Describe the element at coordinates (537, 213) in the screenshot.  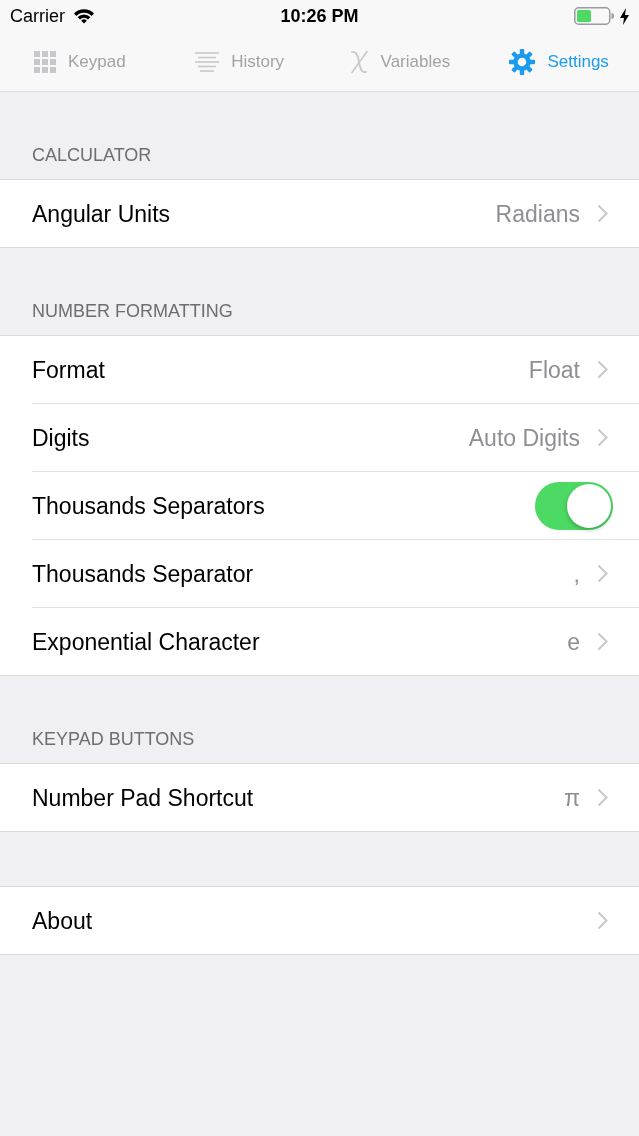
I see `row-value: Radians` at that location.